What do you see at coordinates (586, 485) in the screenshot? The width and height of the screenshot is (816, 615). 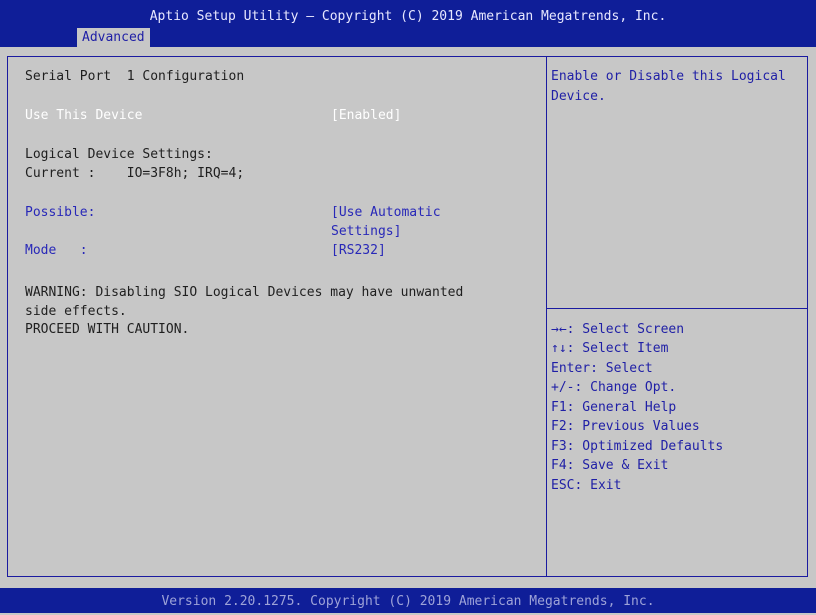 I see `key-help-esc: ESC: Exit` at bounding box center [586, 485].